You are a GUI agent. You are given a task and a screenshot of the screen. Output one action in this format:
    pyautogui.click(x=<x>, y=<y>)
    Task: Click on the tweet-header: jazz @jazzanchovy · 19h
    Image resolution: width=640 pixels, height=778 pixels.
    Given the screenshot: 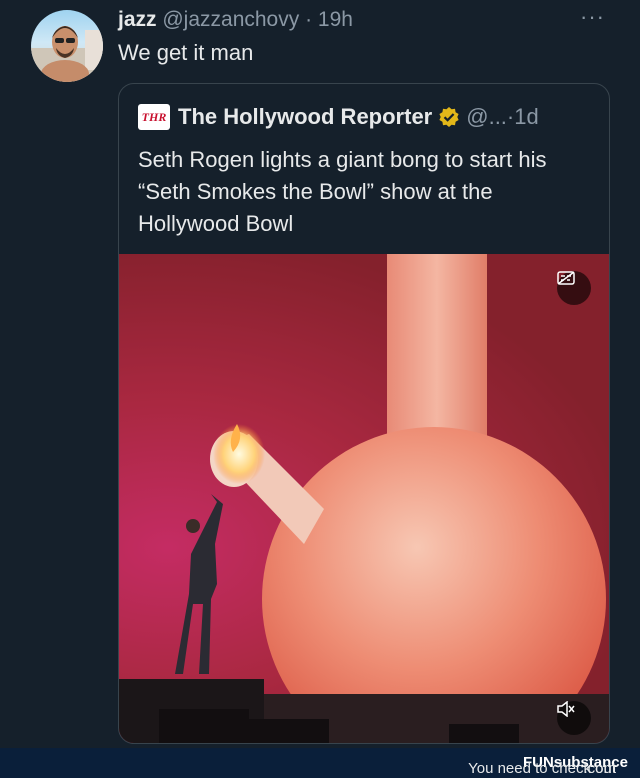 What is the action you would take?
    pyautogui.click(x=235, y=20)
    